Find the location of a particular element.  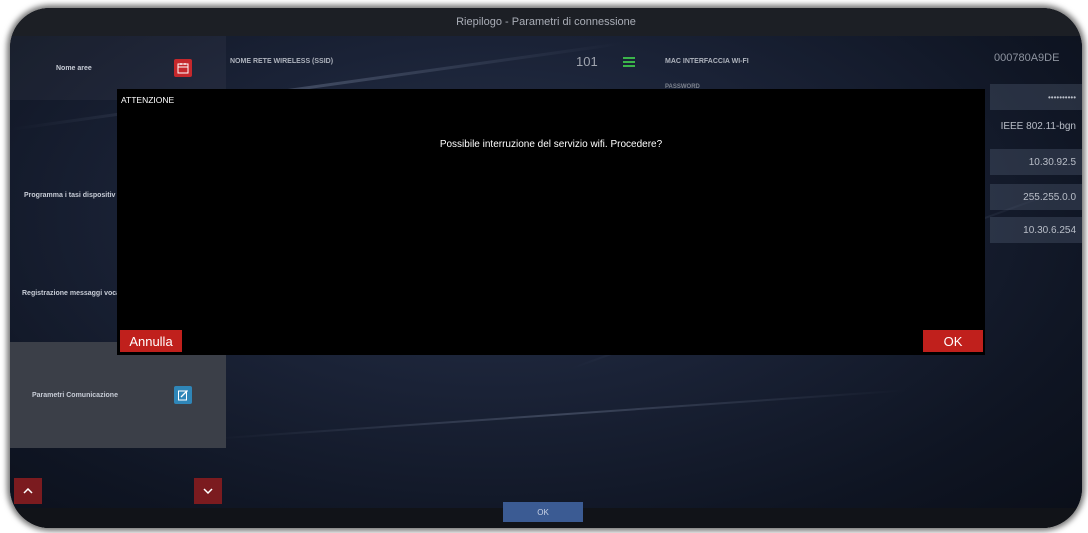

footer-ok-button: OK is located at coordinates (543, 512).